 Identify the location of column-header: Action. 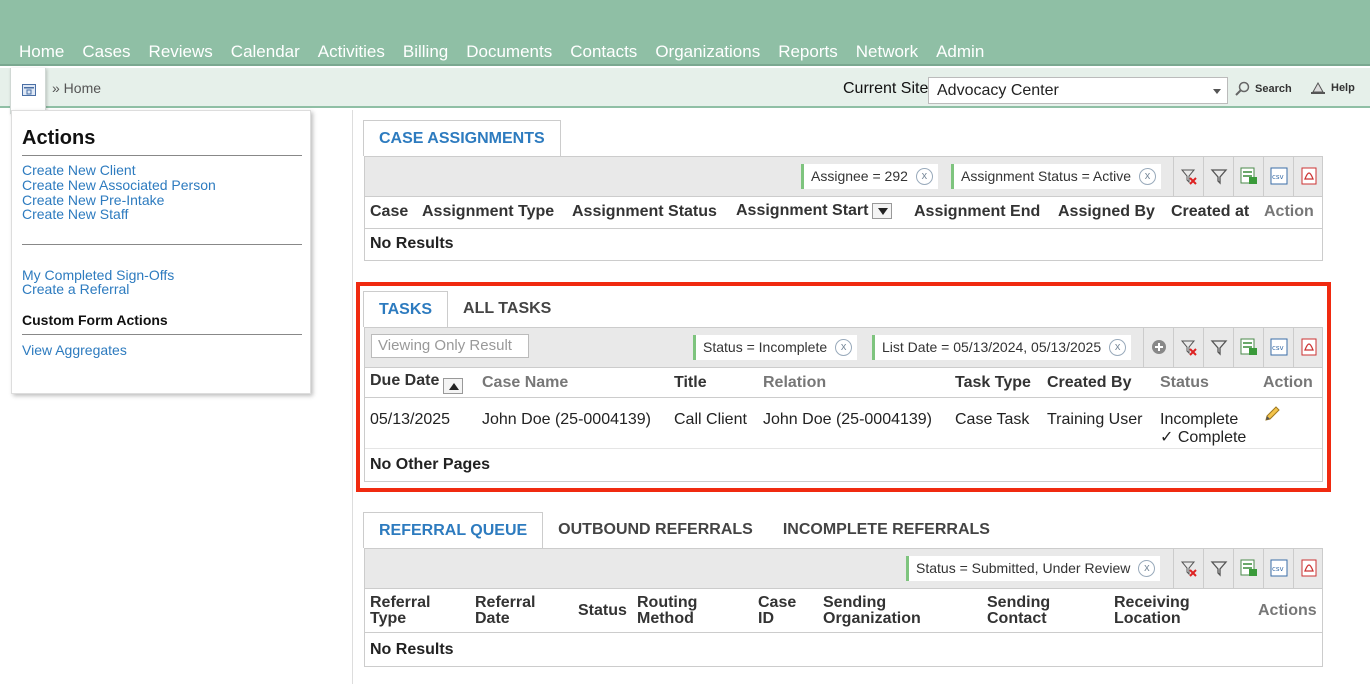
(1288, 382).